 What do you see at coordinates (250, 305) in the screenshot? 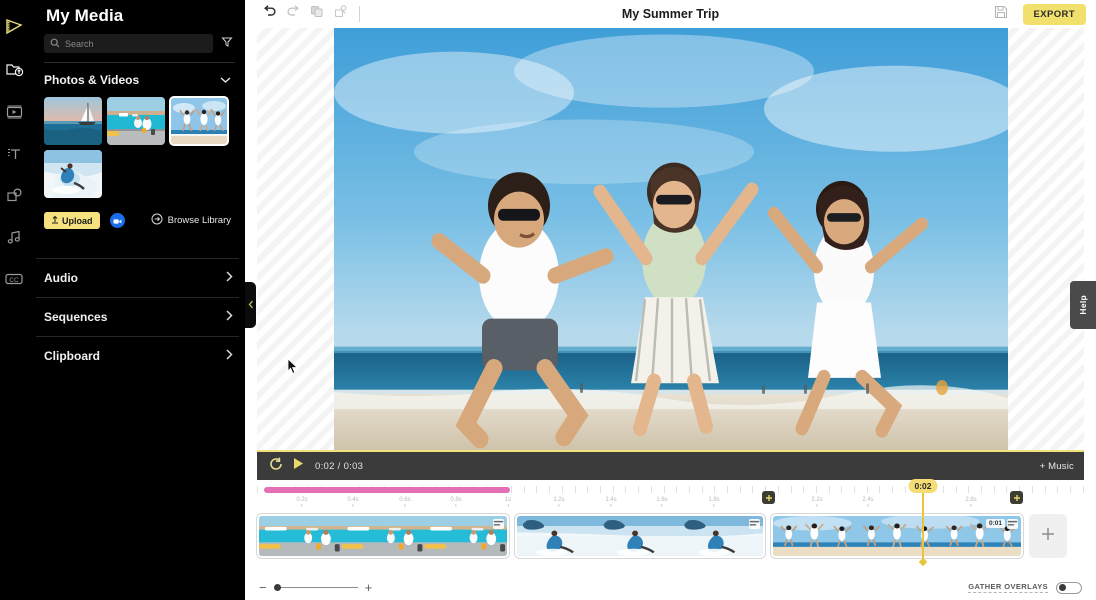
I see `sidebar-collapse-handle` at bounding box center [250, 305].